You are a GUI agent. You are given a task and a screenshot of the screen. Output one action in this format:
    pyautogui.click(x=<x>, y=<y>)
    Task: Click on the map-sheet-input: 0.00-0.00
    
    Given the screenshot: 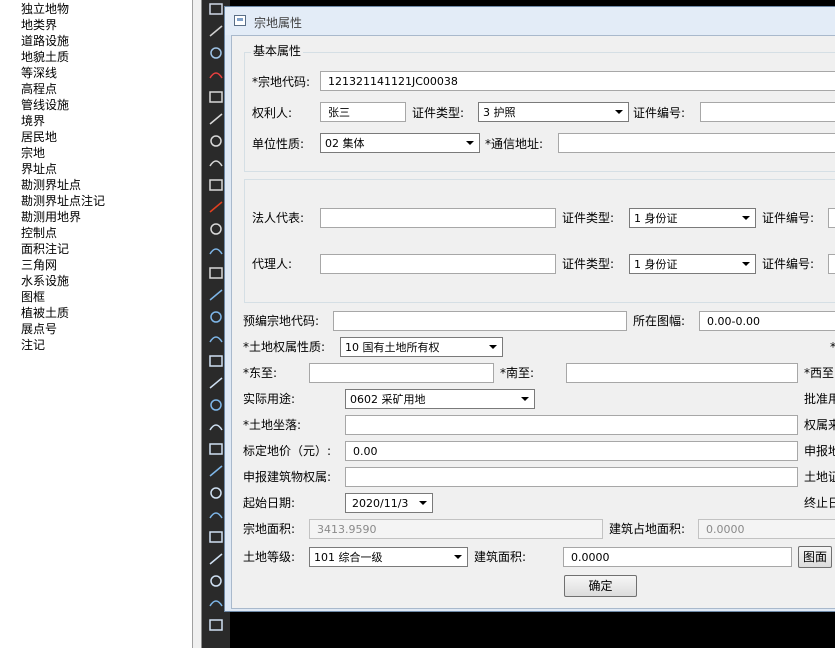 What is the action you would take?
    pyautogui.click(x=767, y=321)
    